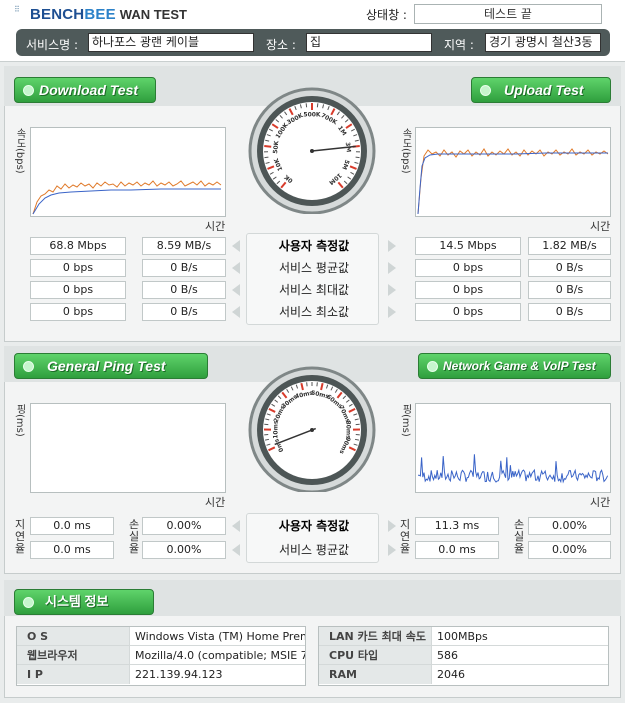 This screenshot has height=703, width=625. I want to click on region-label: 지역 :, so click(459, 45).